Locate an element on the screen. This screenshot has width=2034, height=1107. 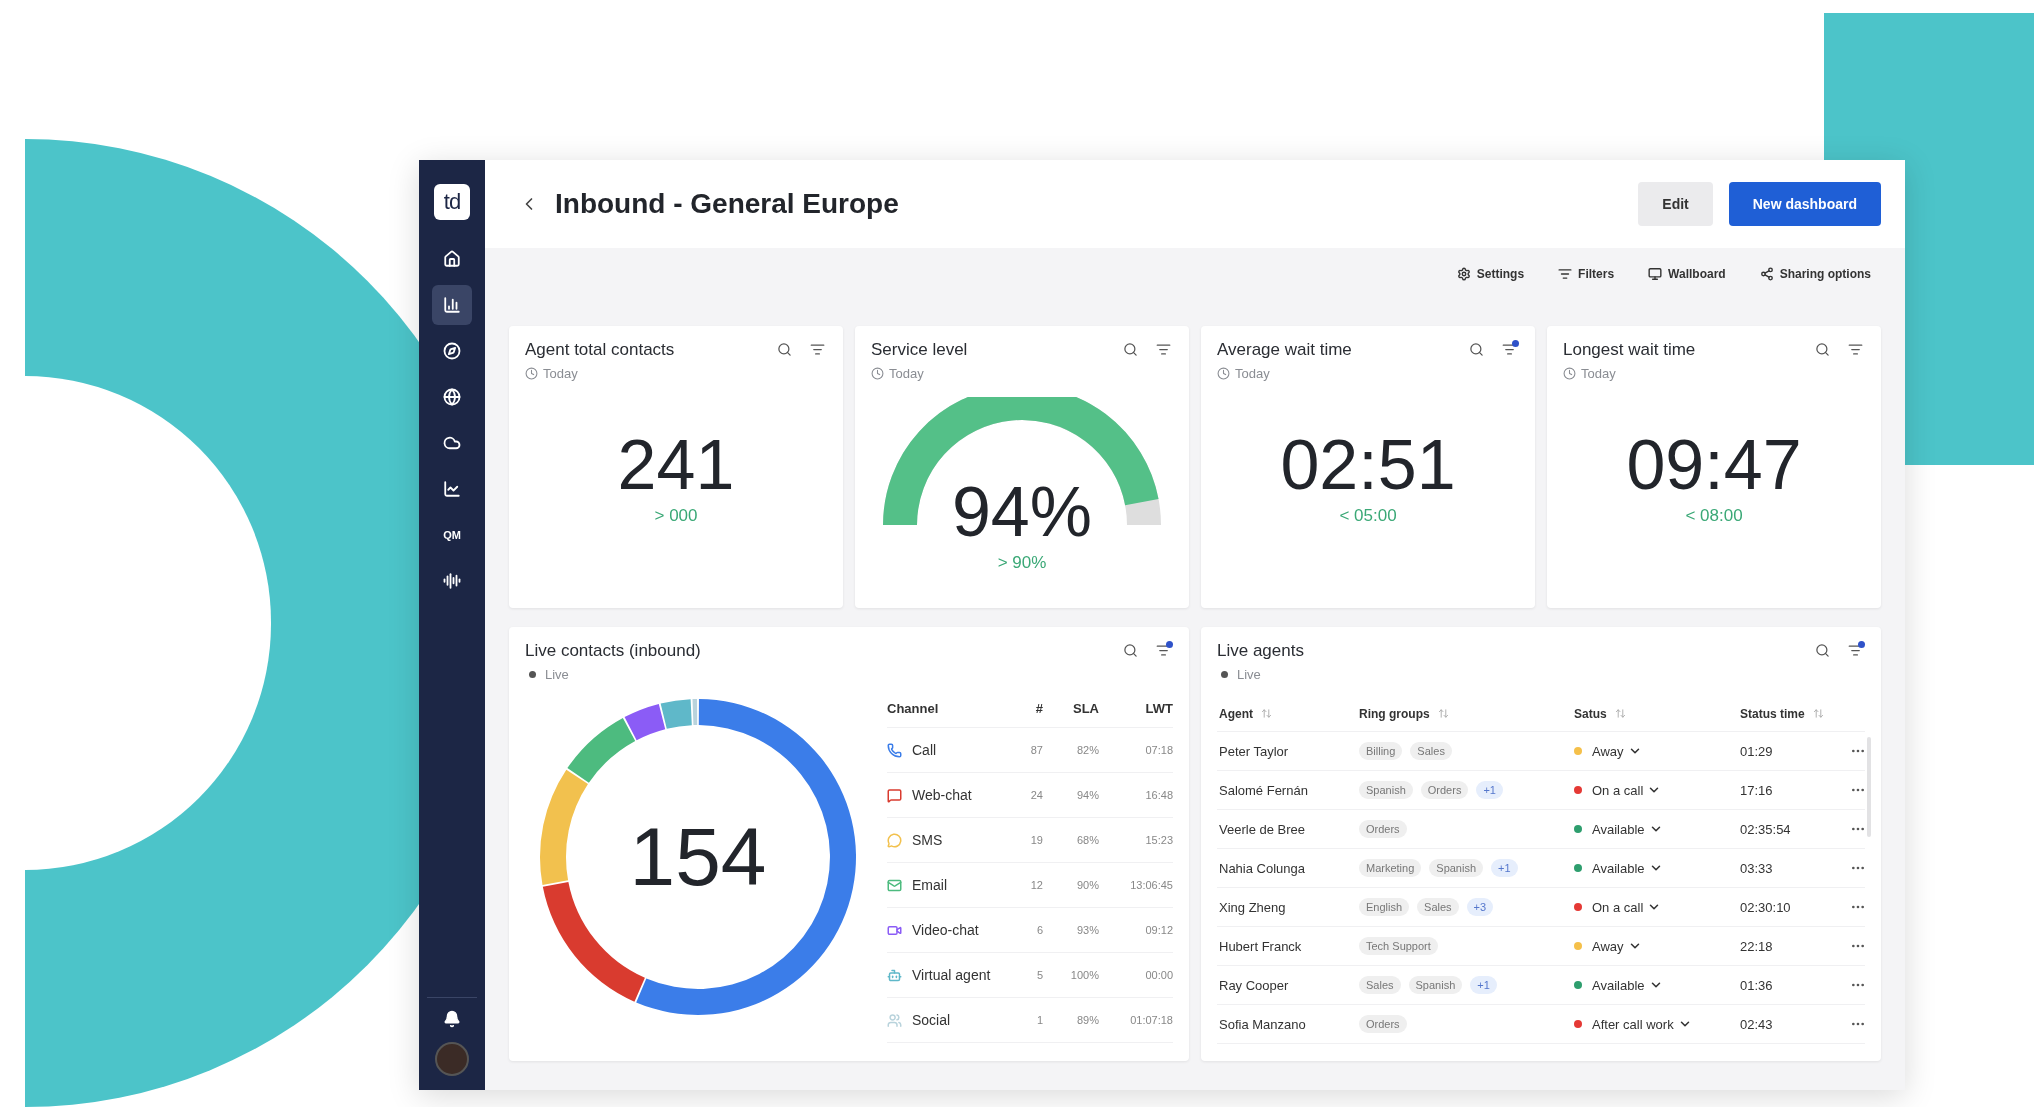
channel-name: Email is located at coordinates (929, 885).